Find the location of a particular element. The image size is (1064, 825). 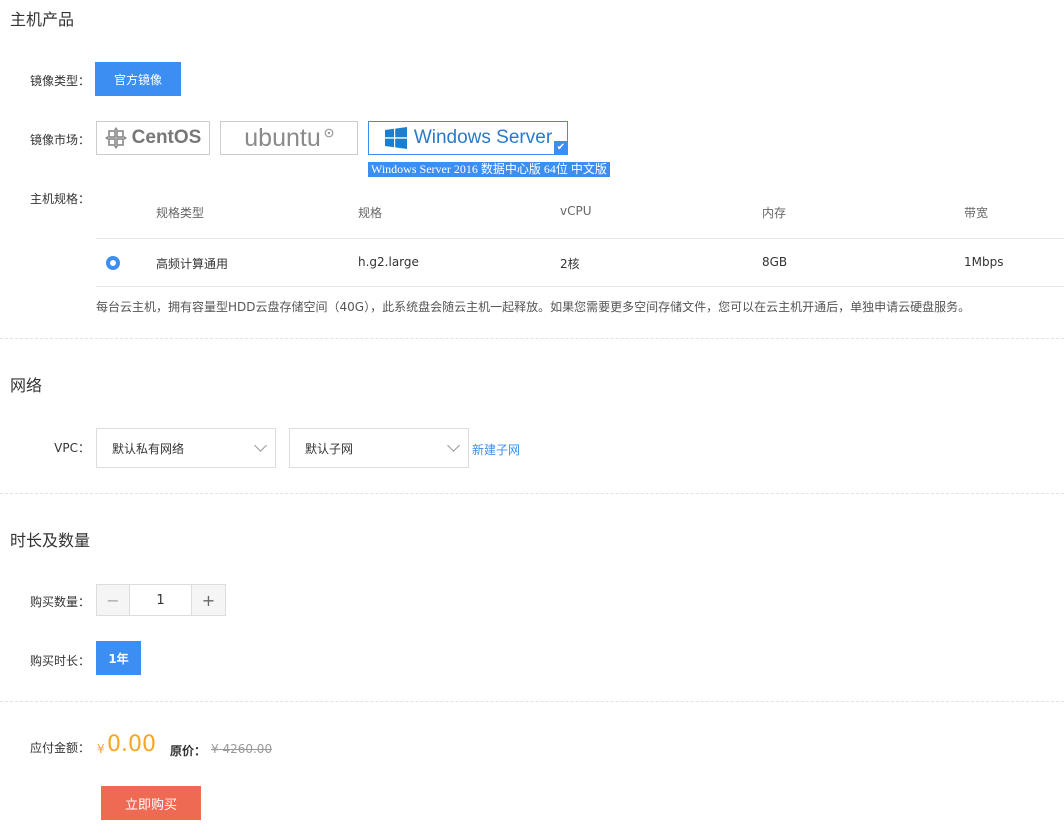

selected-image-text: Windows Server 2016 数据中心版 64位 中文版 is located at coordinates (489, 169).